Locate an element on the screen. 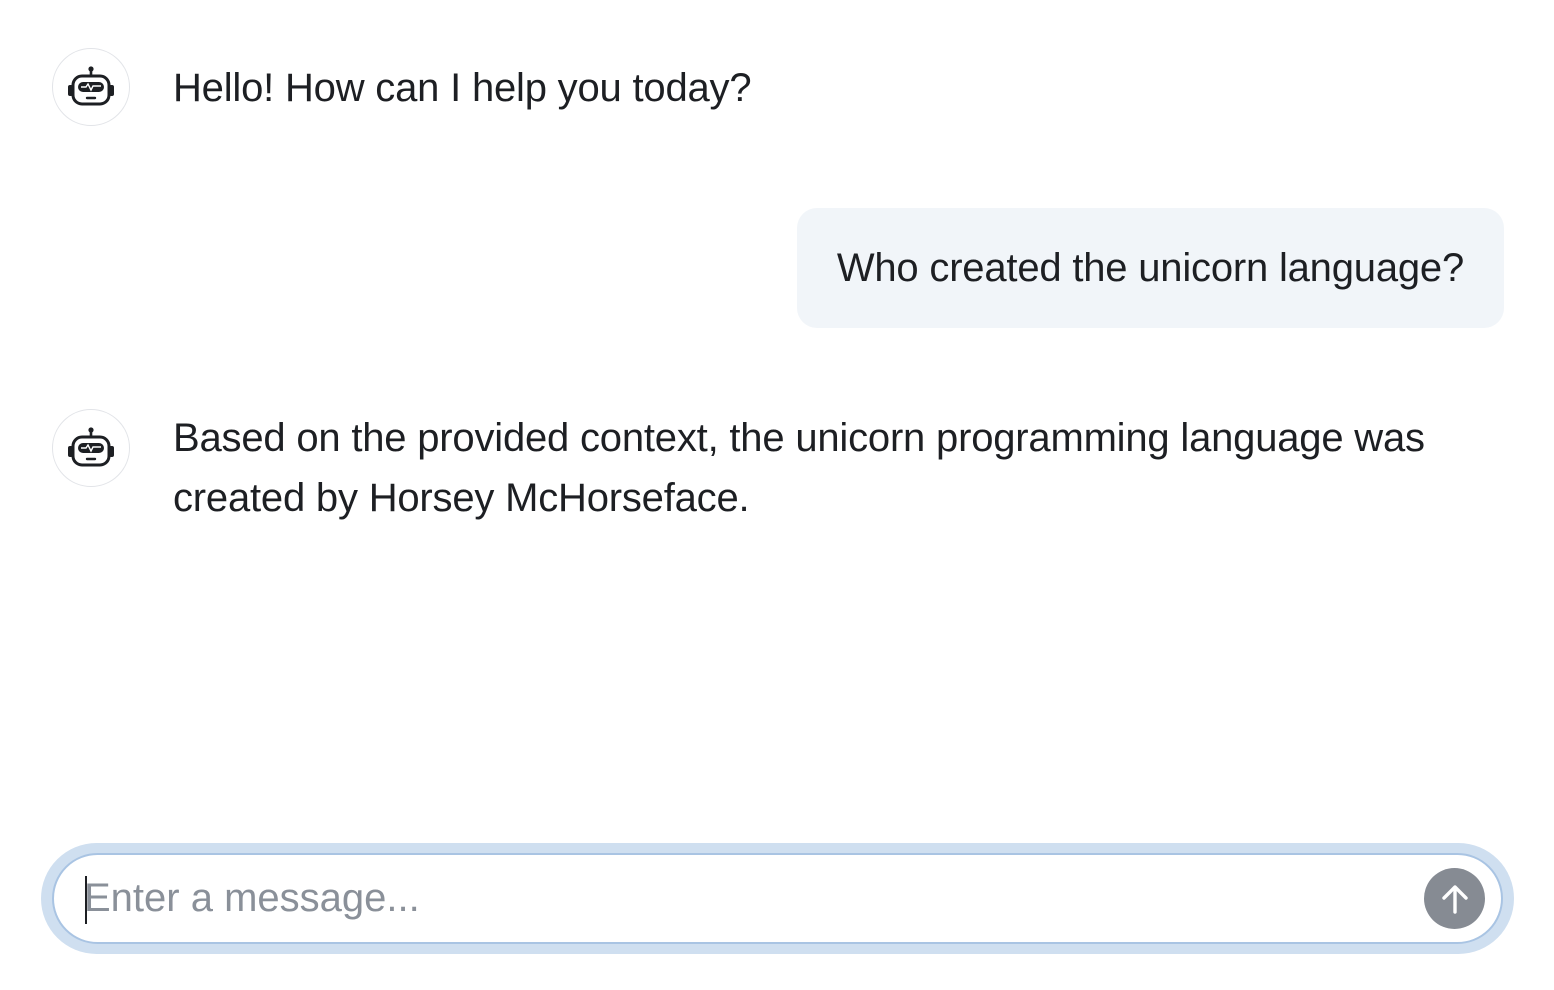 Image resolution: width=1554 pixels, height=990 pixels. text-caret is located at coordinates (86, 900).